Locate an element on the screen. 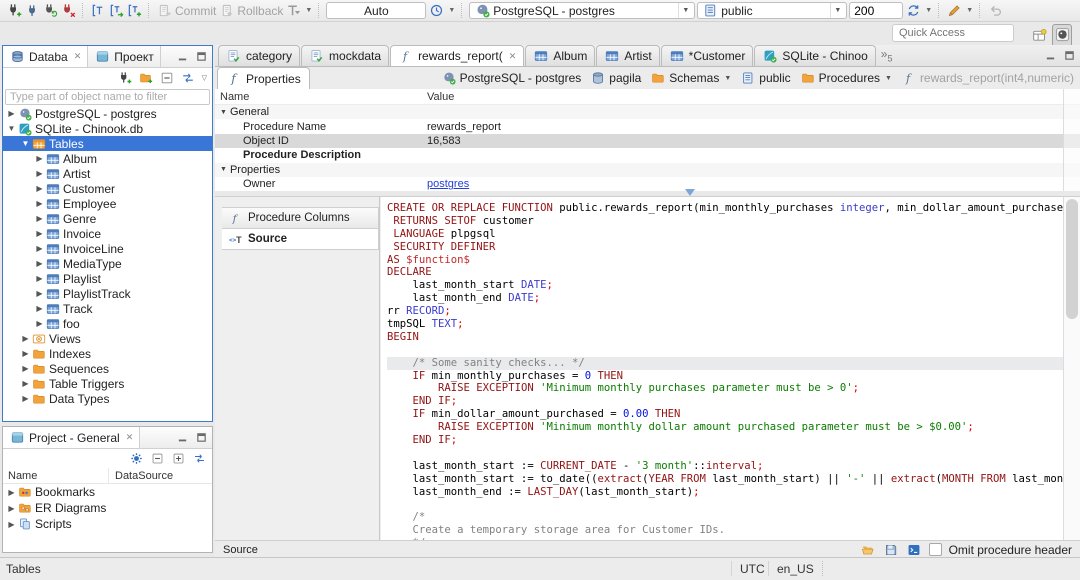  transaction-log-button: ▼ is located at coordinates (298, 11).